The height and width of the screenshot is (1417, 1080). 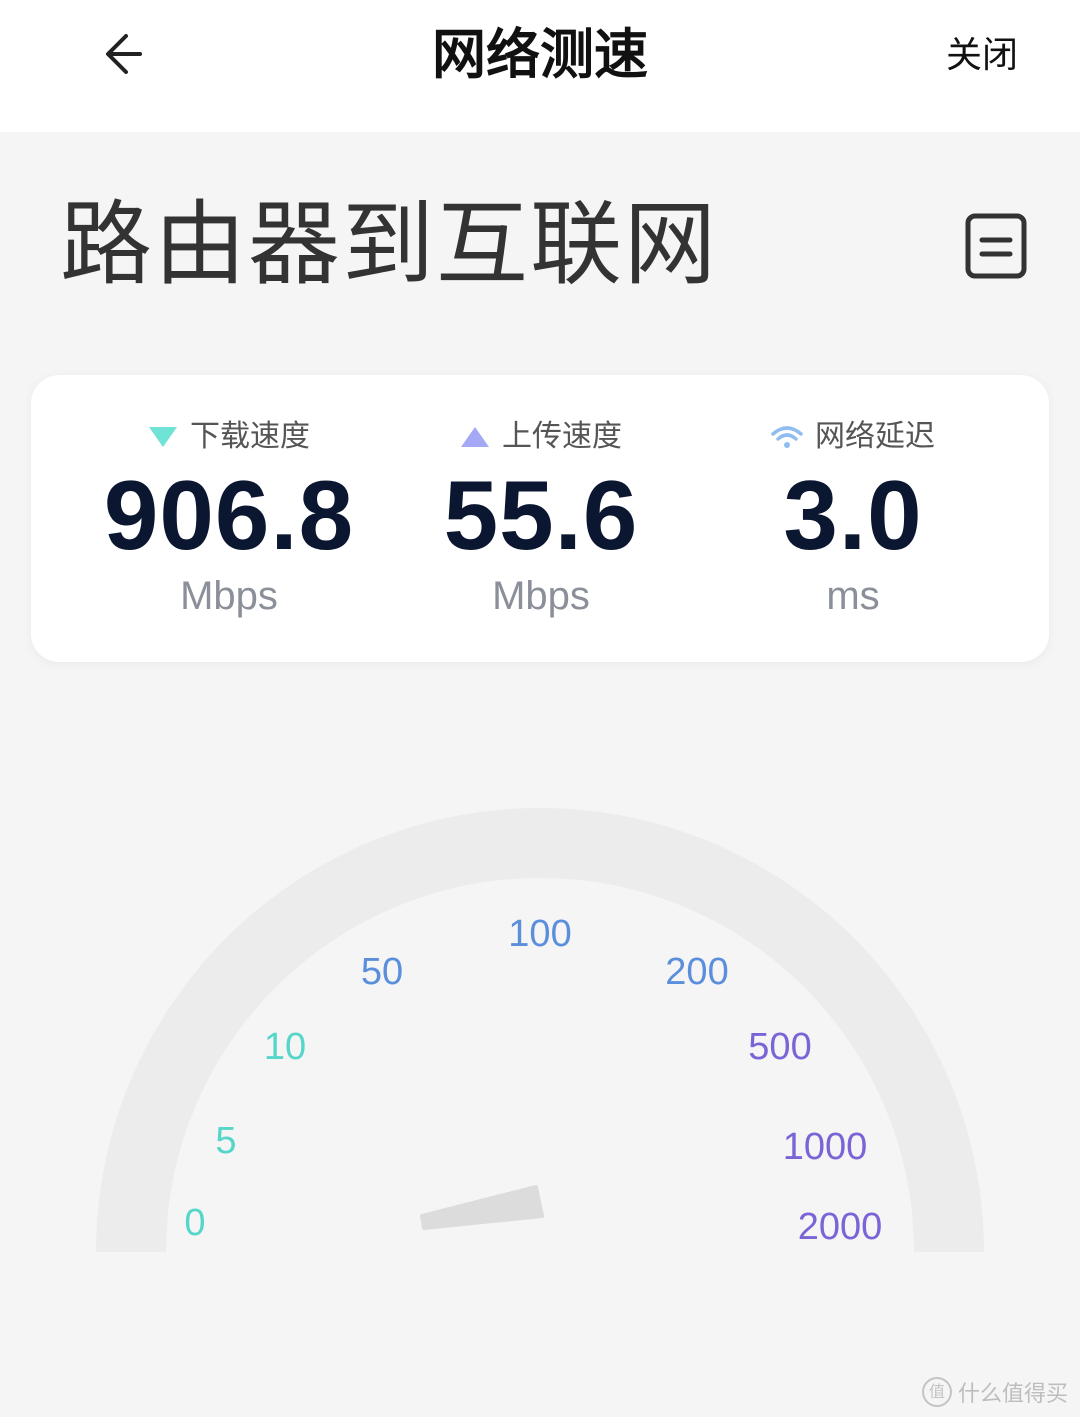 I want to click on history-button, so click(x=996, y=246).